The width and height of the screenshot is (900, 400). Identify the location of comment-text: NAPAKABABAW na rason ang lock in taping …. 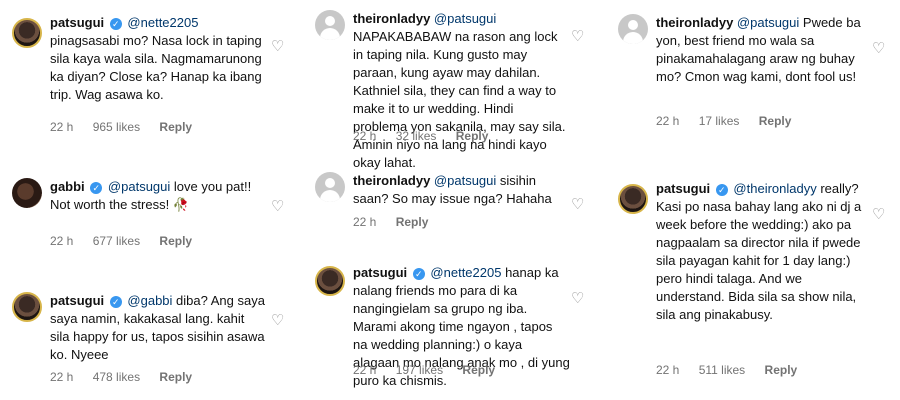
(459, 99).